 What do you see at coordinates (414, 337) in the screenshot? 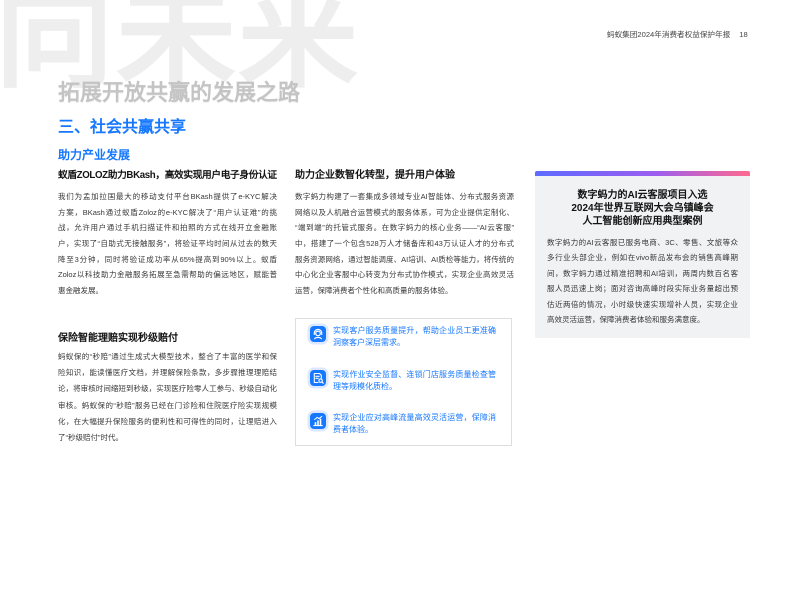
I see `highlight-text: 实现客户服务质量提升，帮助企业员工更准确 洞察客户深层需求。` at bounding box center [414, 337].